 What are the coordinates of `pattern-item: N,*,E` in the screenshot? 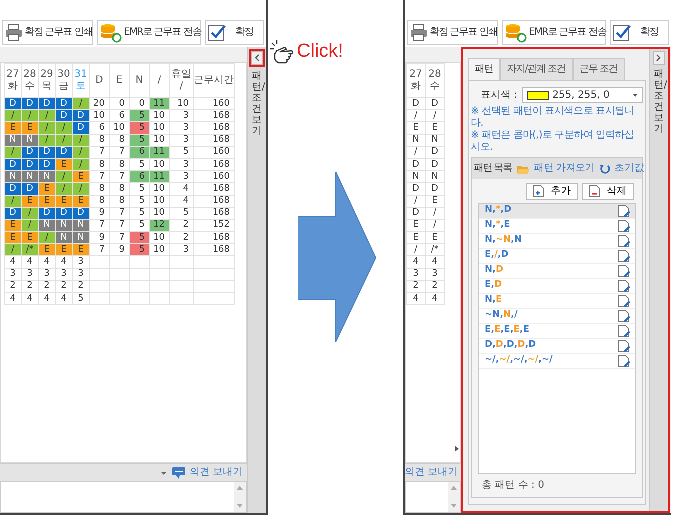 It's located at (557, 226).